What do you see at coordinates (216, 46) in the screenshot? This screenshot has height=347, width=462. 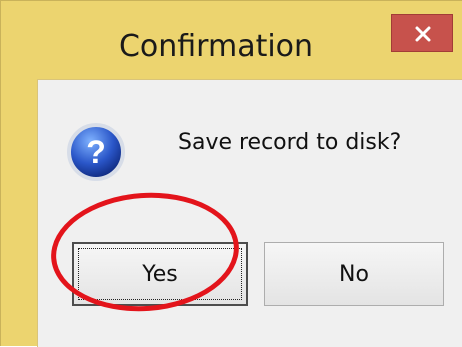 I see `dialog-title: Confirmation` at bounding box center [216, 46].